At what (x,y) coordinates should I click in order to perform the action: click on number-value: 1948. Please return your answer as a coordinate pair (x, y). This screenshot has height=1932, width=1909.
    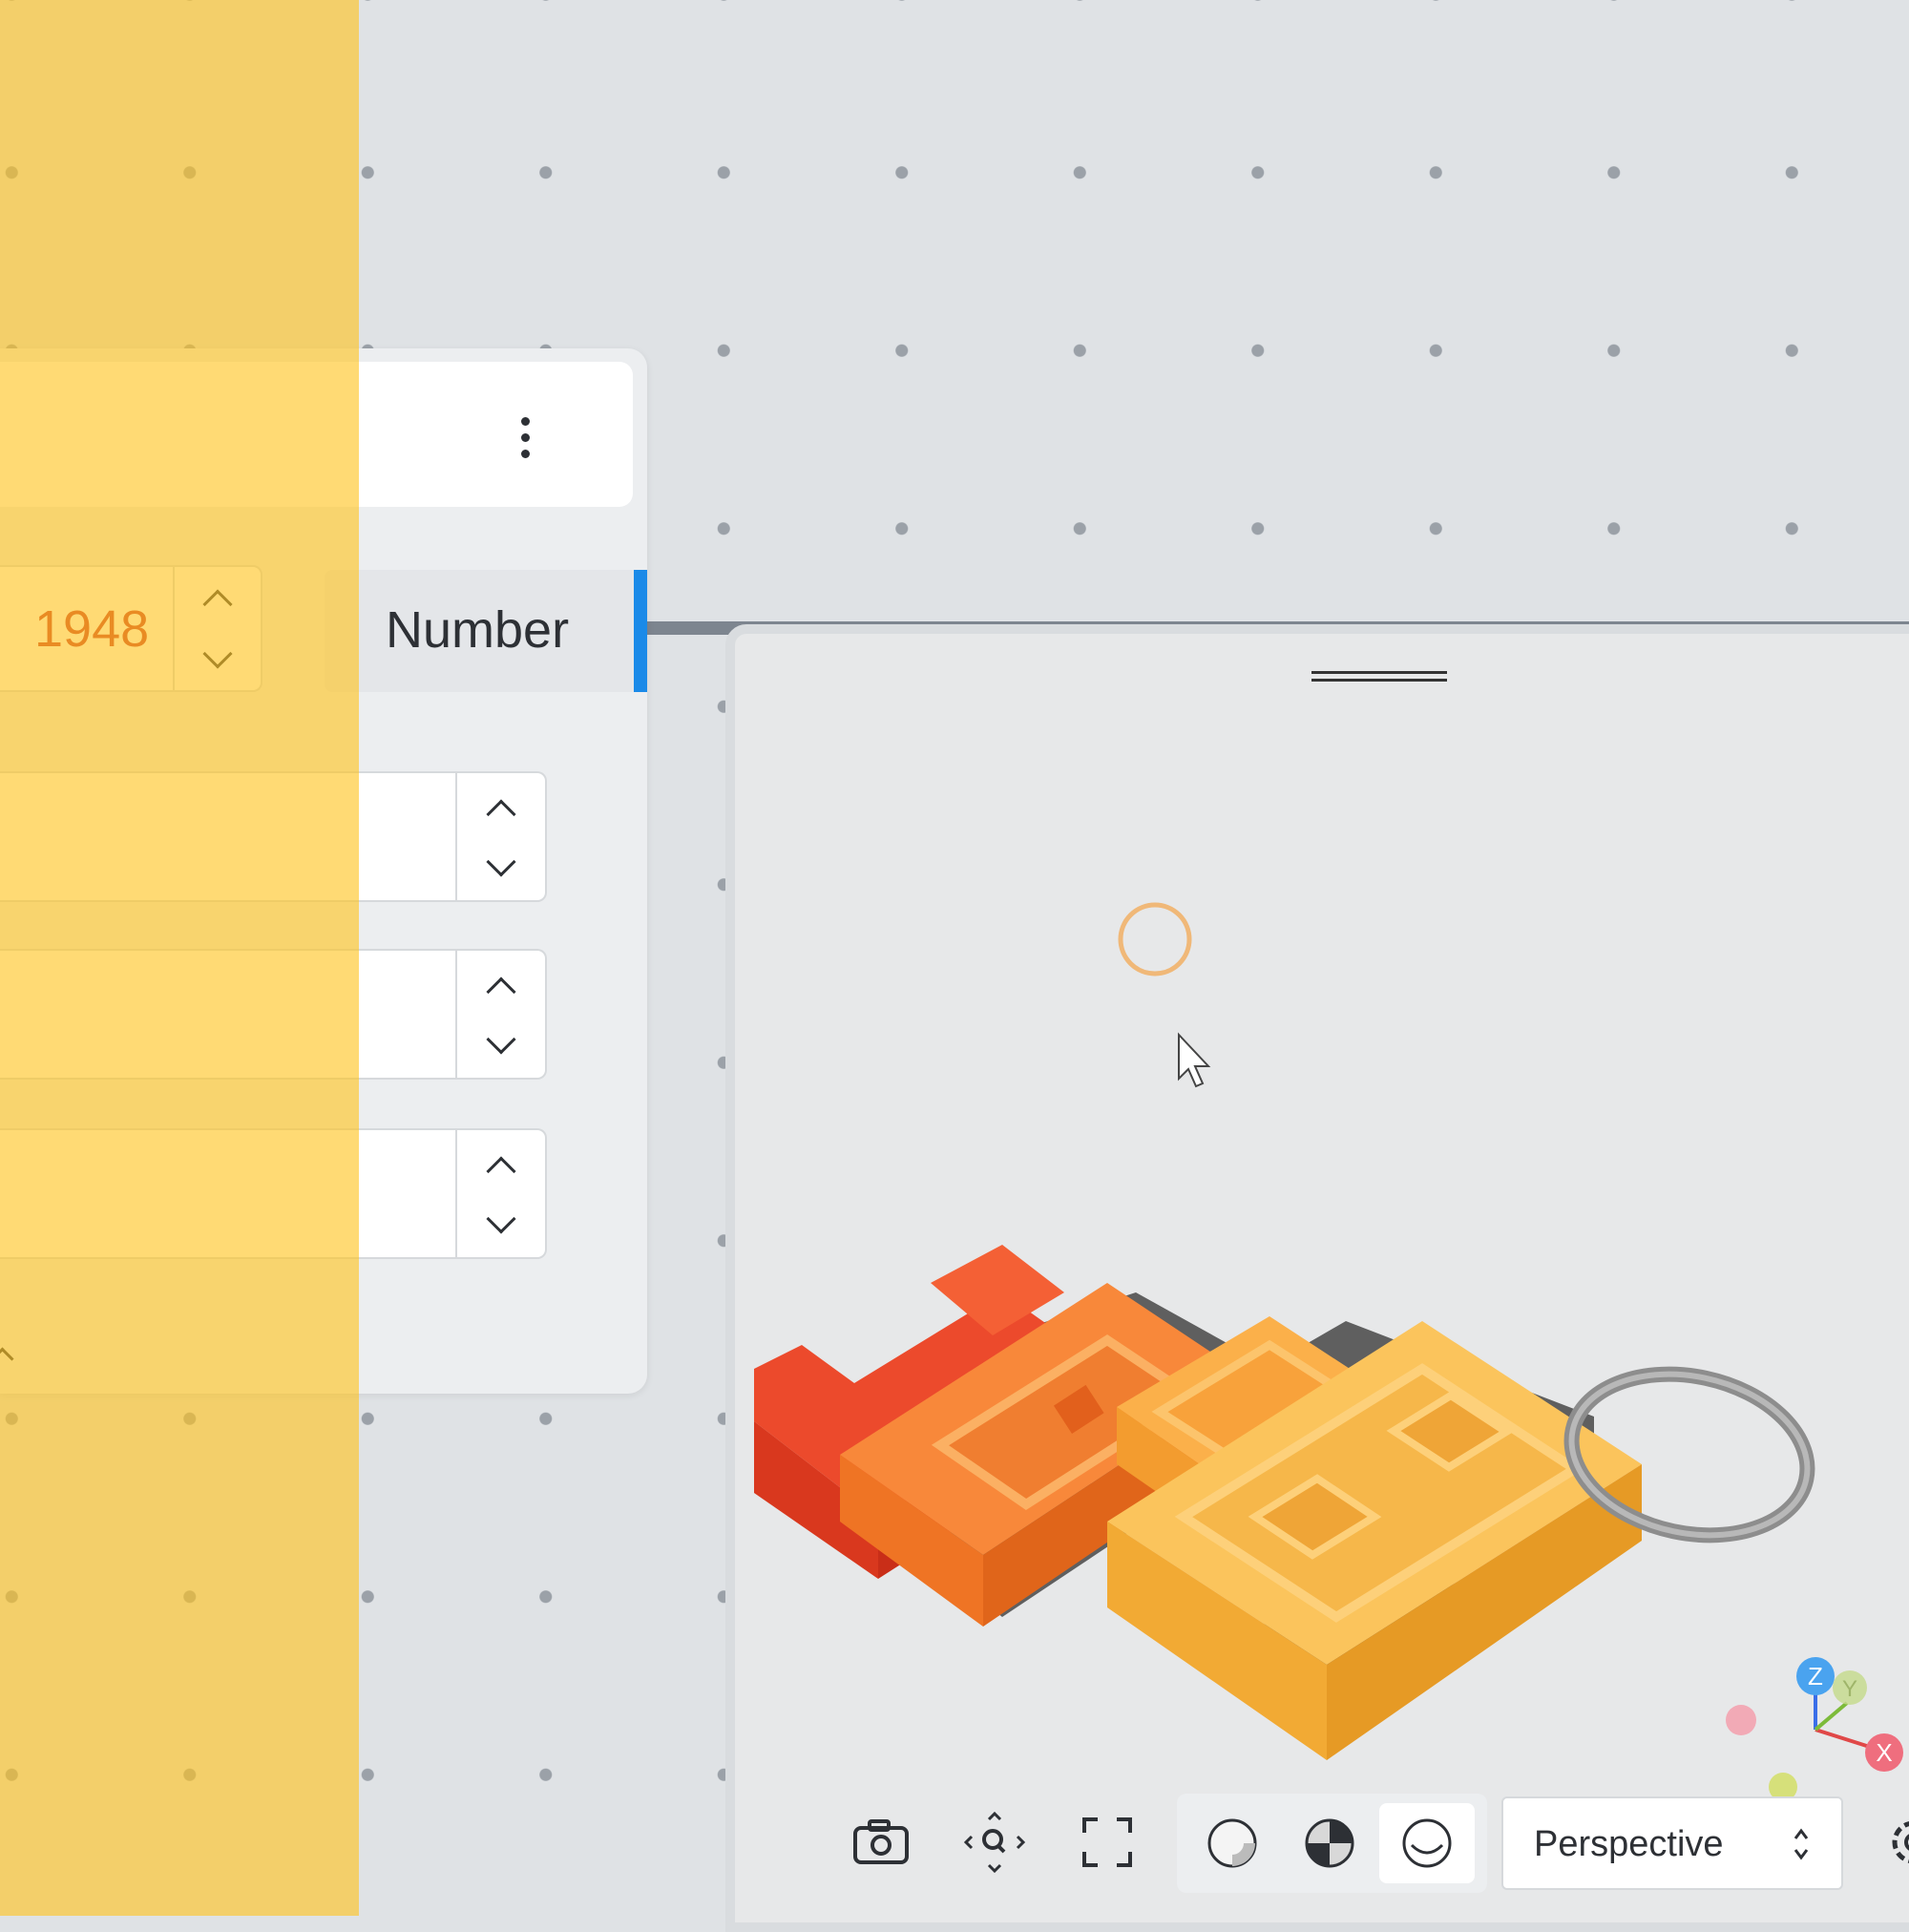
    Looking at the image, I should click on (92, 629).